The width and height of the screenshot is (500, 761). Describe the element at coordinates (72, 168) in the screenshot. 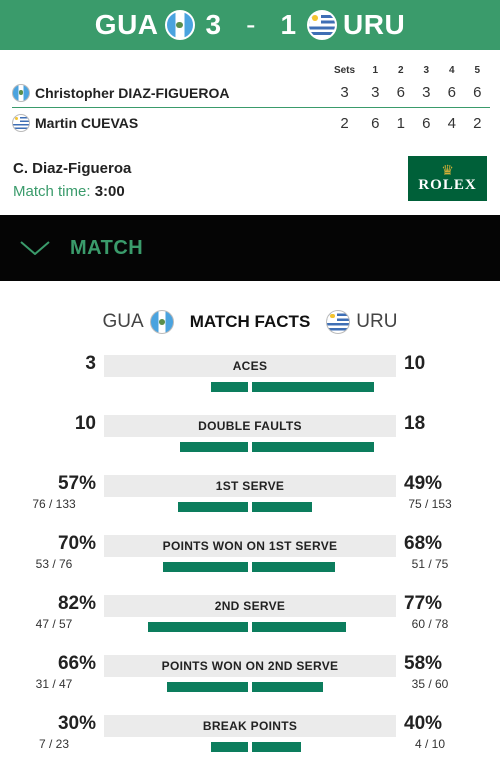

I see `winner-name: C. Diaz-Figueroa` at that location.